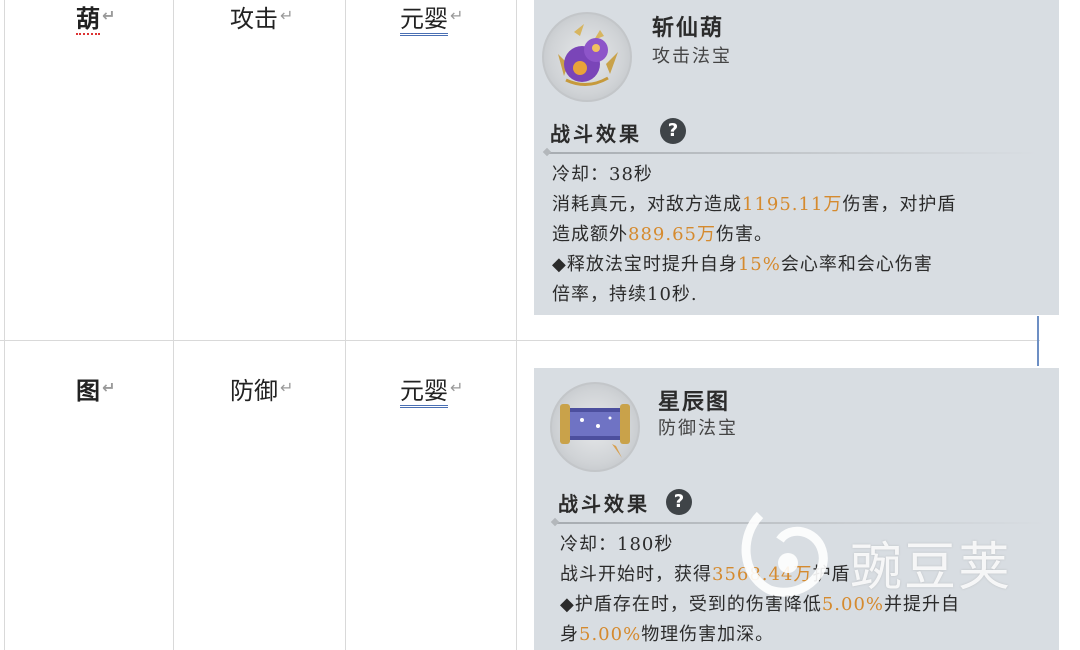 The width and height of the screenshot is (1080, 650). Describe the element at coordinates (698, 428) in the screenshot. I see `treasure-type: 防御法宝` at that location.